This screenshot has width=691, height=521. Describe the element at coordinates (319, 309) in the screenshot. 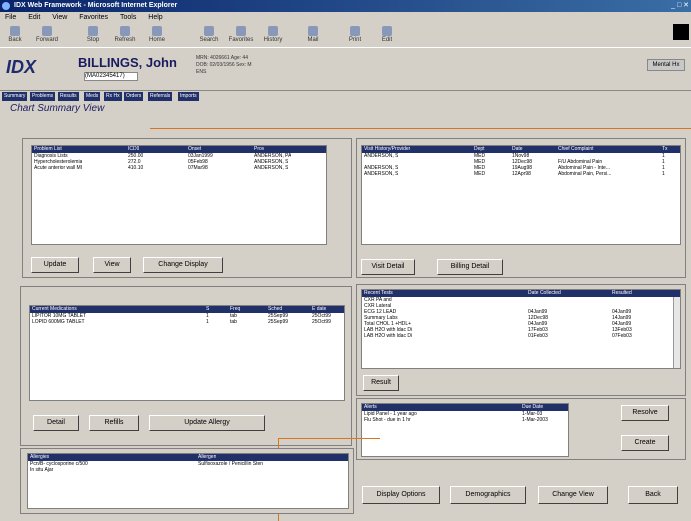

I see `column-header: E date` at that location.